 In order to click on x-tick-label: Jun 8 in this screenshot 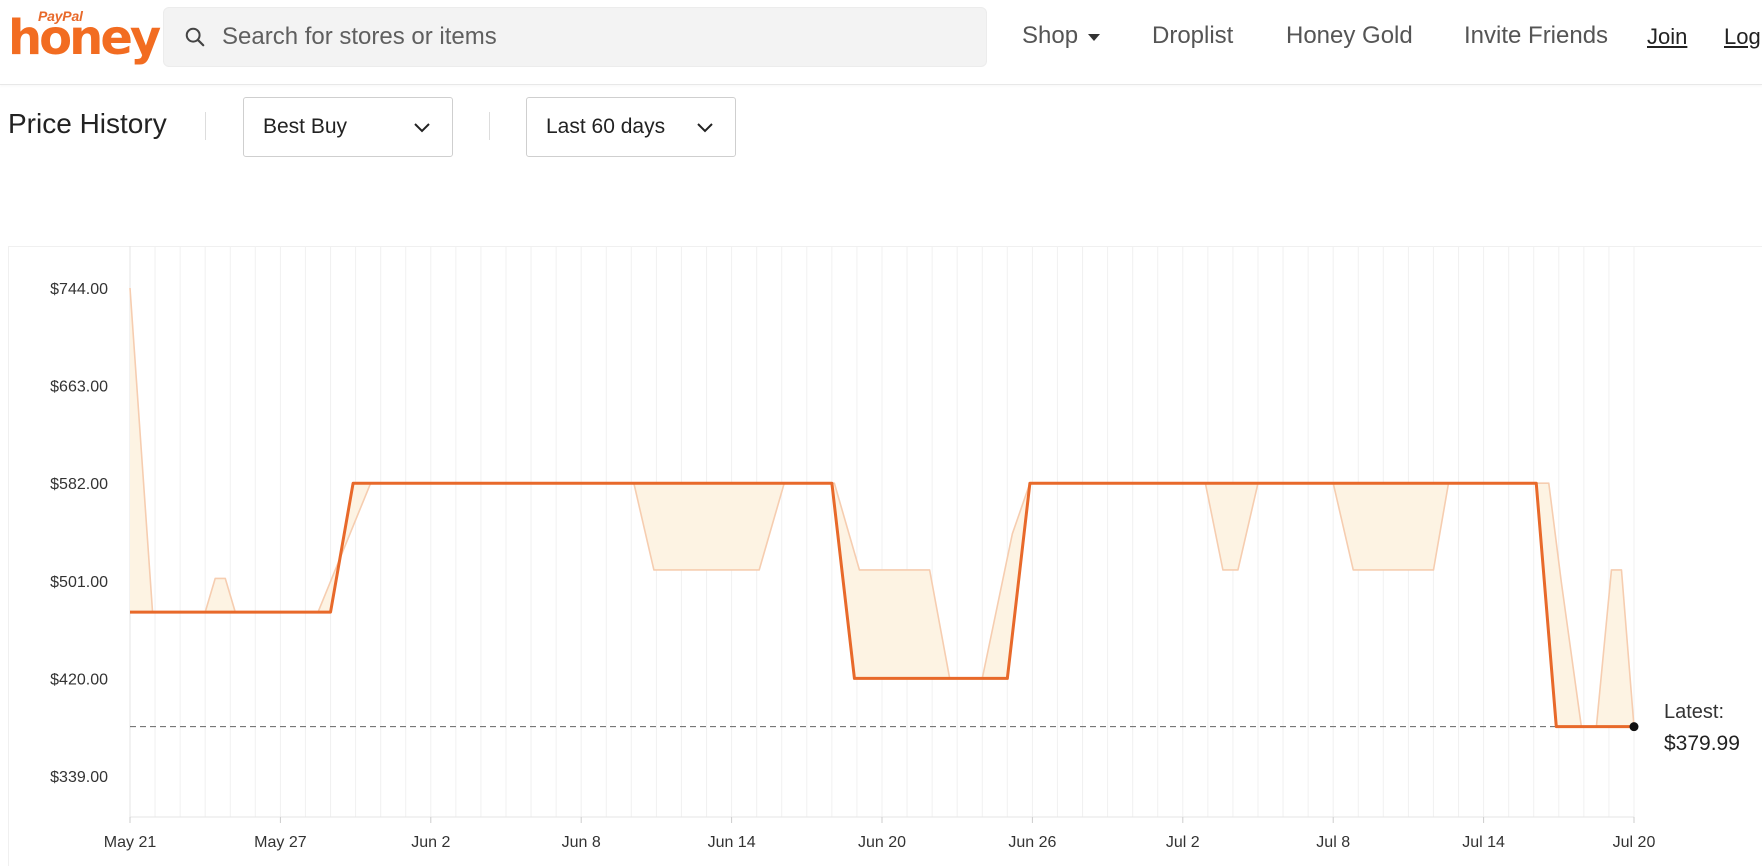, I will do `click(581, 842)`.